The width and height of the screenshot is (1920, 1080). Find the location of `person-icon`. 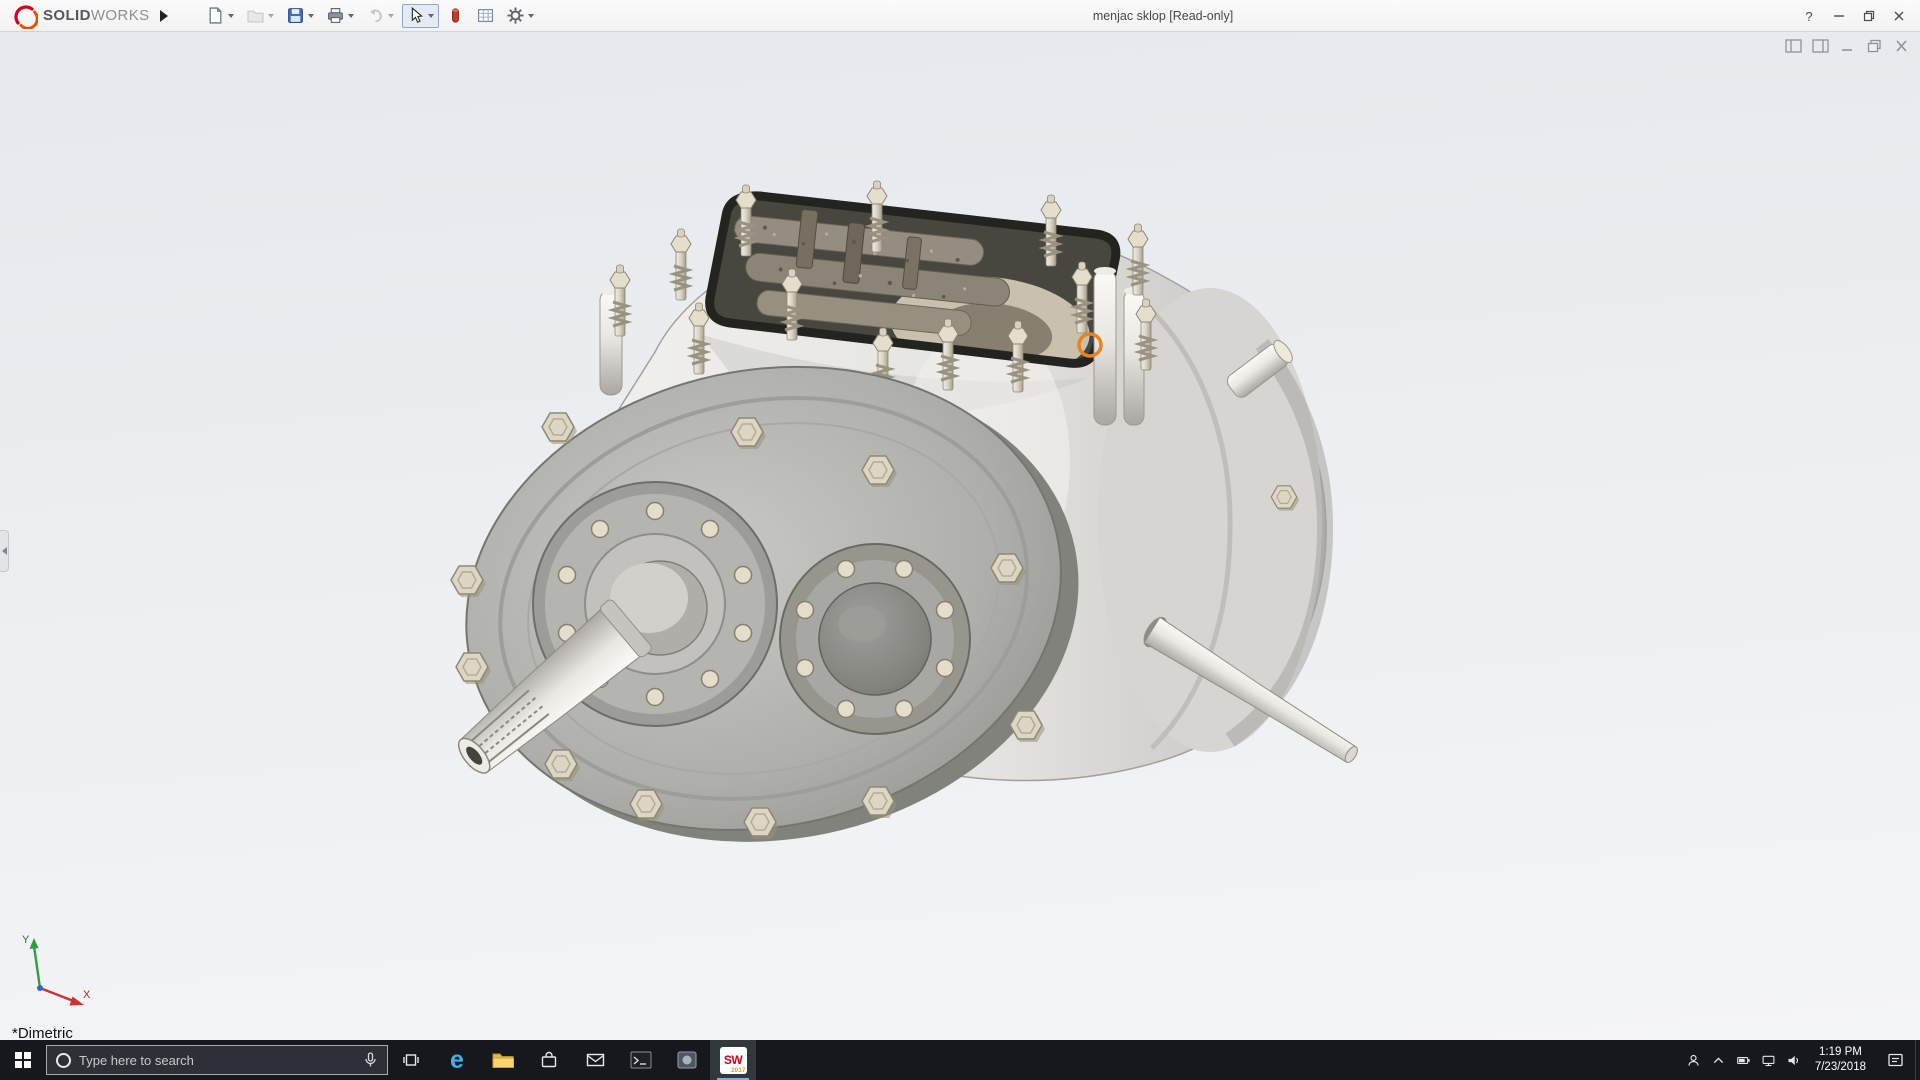

person-icon is located at coordinates (1693, 1060).